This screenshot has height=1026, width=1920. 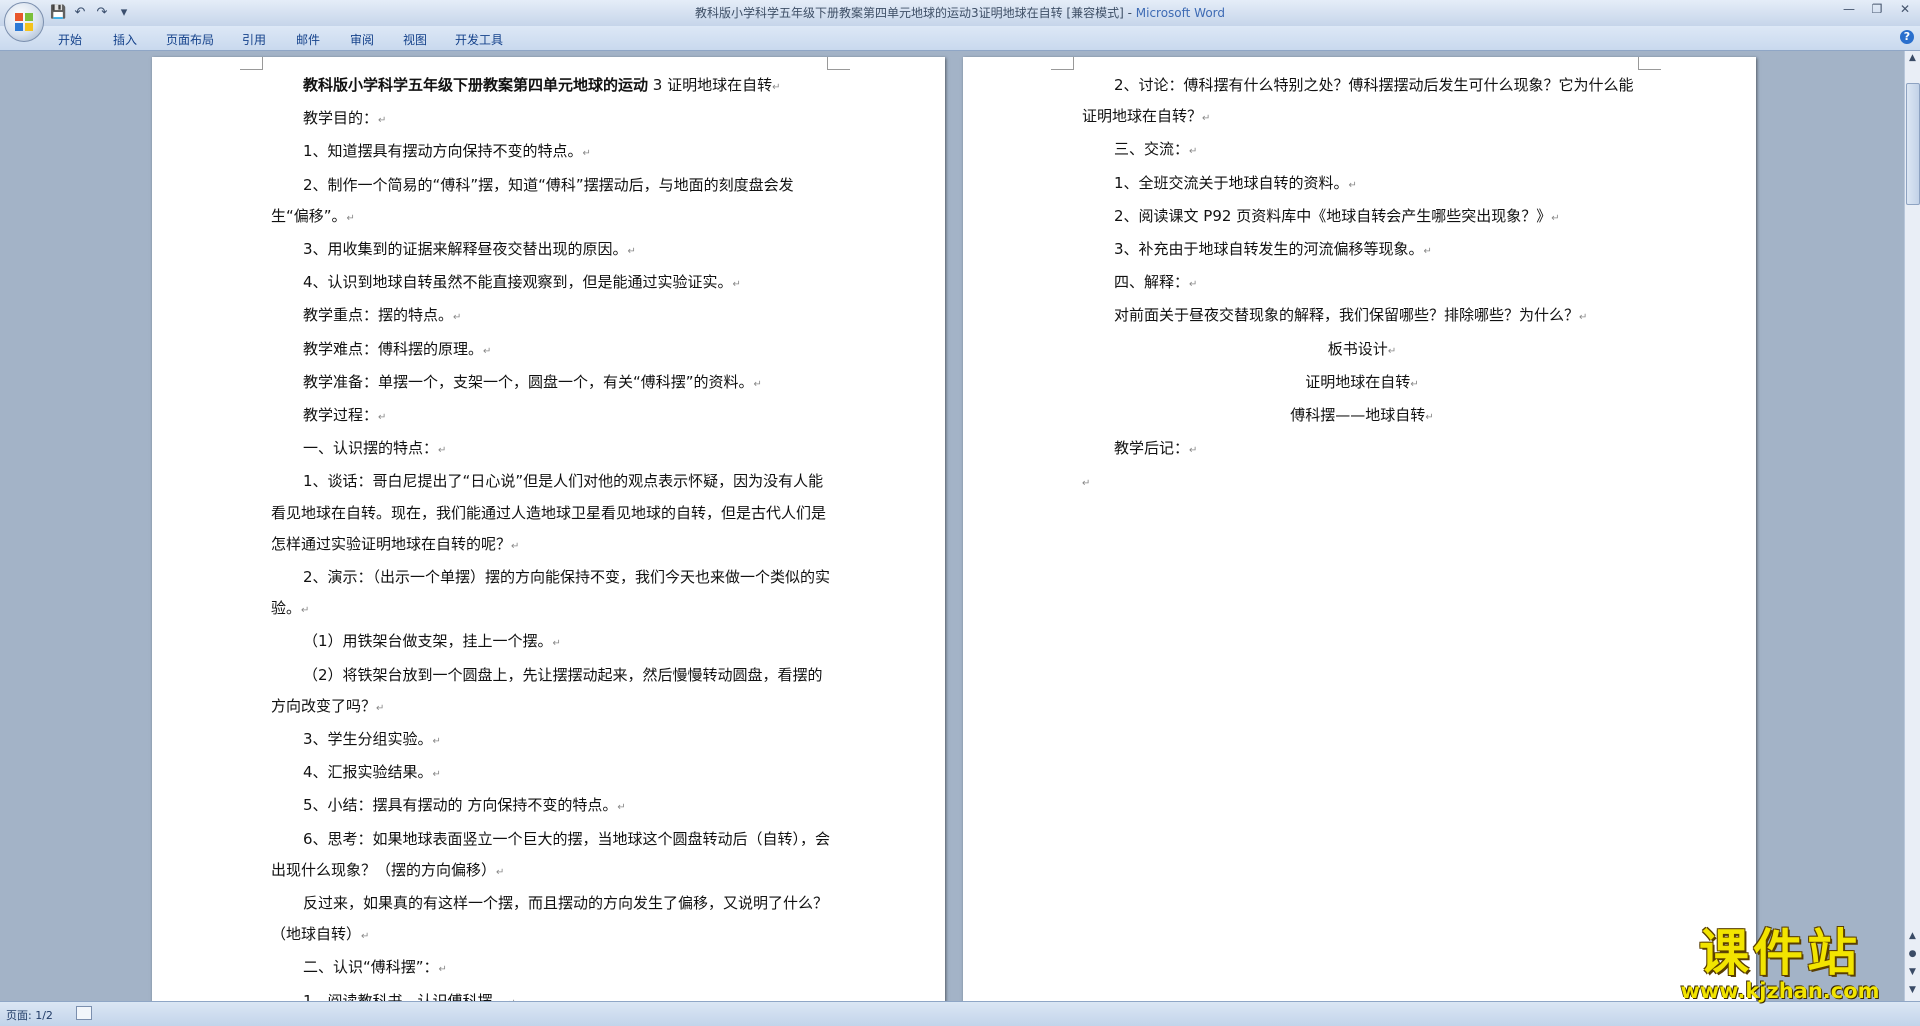 I want to click on office-button, so click(x=24, y=22).